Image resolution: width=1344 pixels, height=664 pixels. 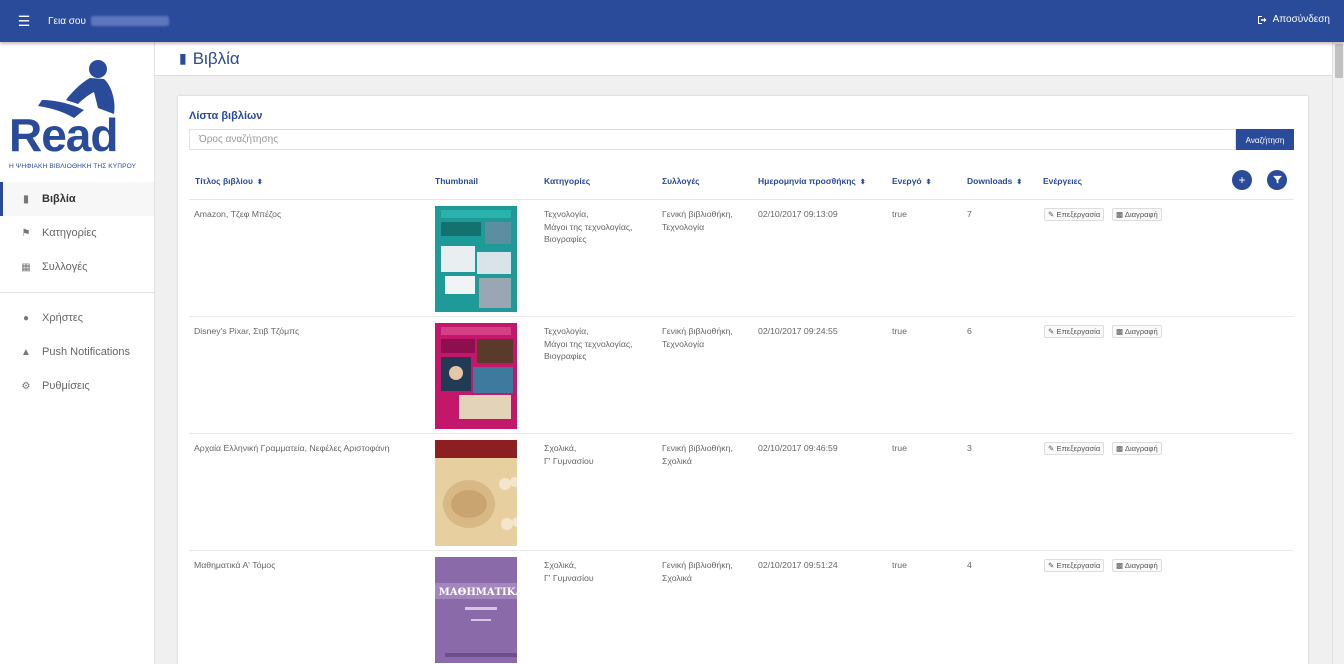 What do you see at coordinates (129, 21) in the screenshot?
I see `redacted-username` at bounding box center [129, 21].